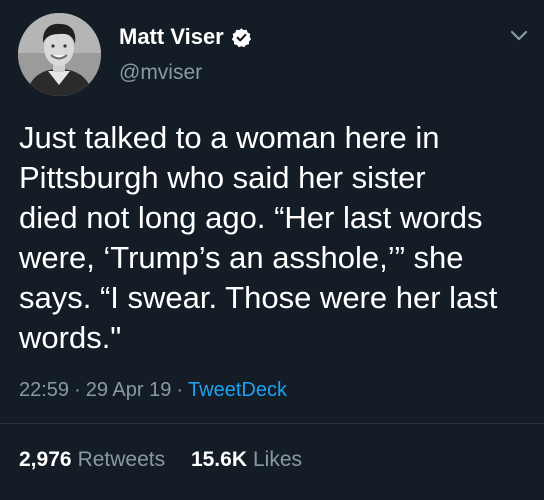  Describe the element at coordinates (272, 423) in the screenshot. I see `divider` at that location.